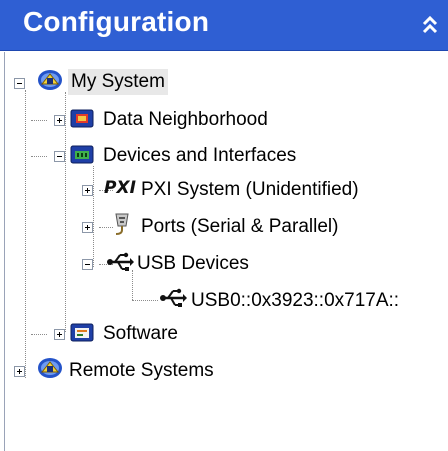 The image size is (448, 451). What do you see at coordinates (224, 25) in the screenshot?
I see `configuration-header: Configuration` at bounding box center [224, 25].